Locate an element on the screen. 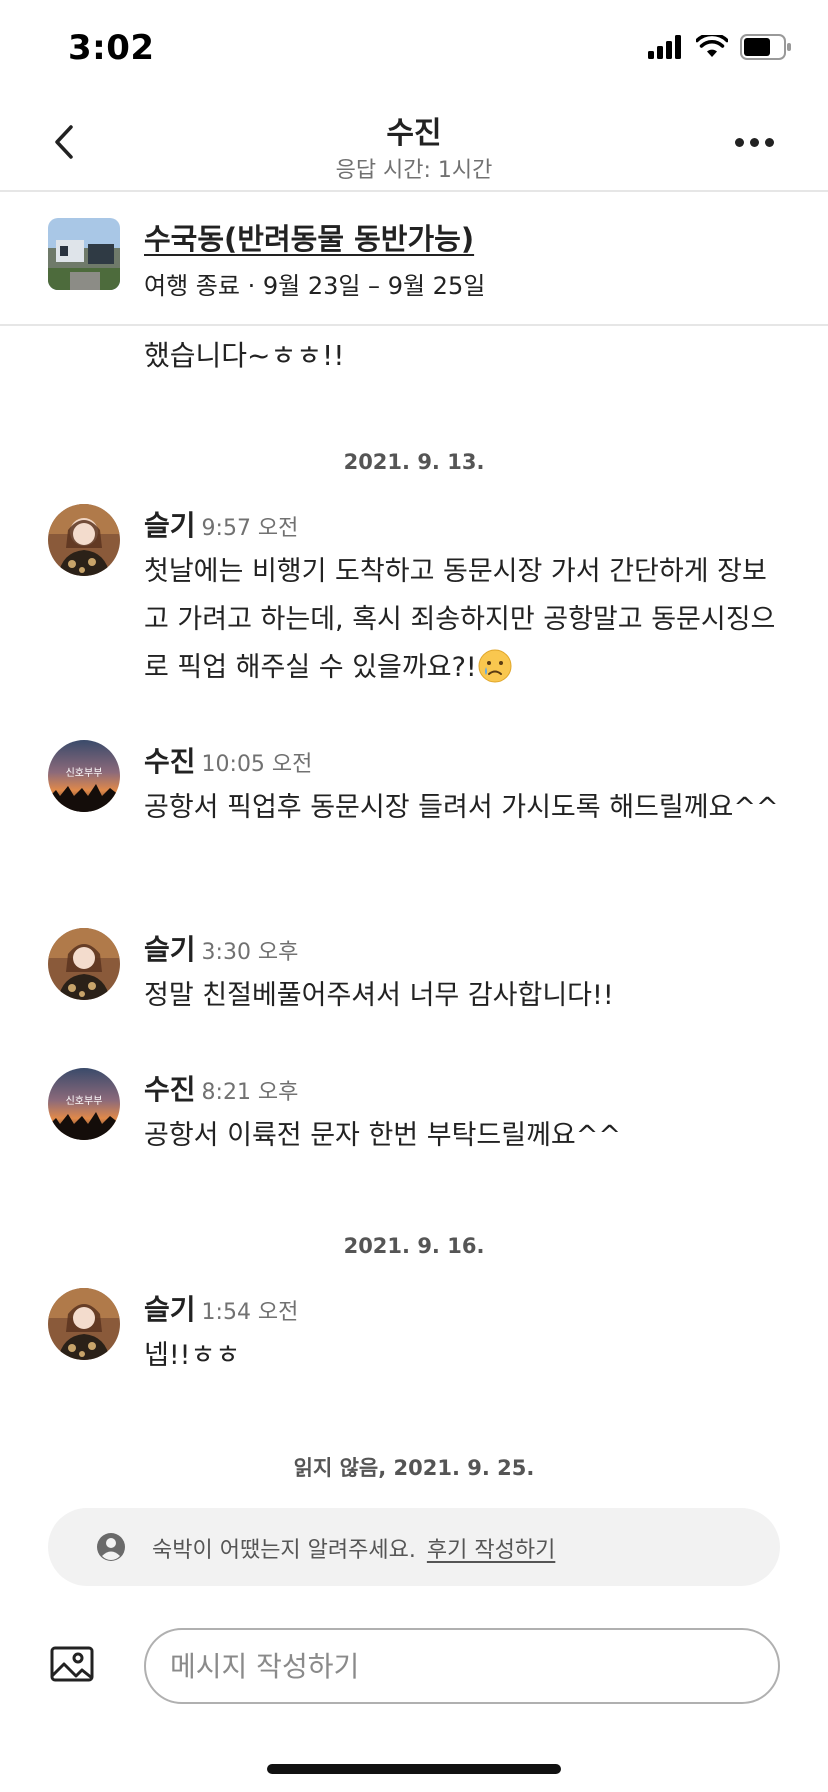  review-prompt: 숙박이 어땠는지 알려주세요. 후기 작성하기 is located at coordinates (414, 1547).